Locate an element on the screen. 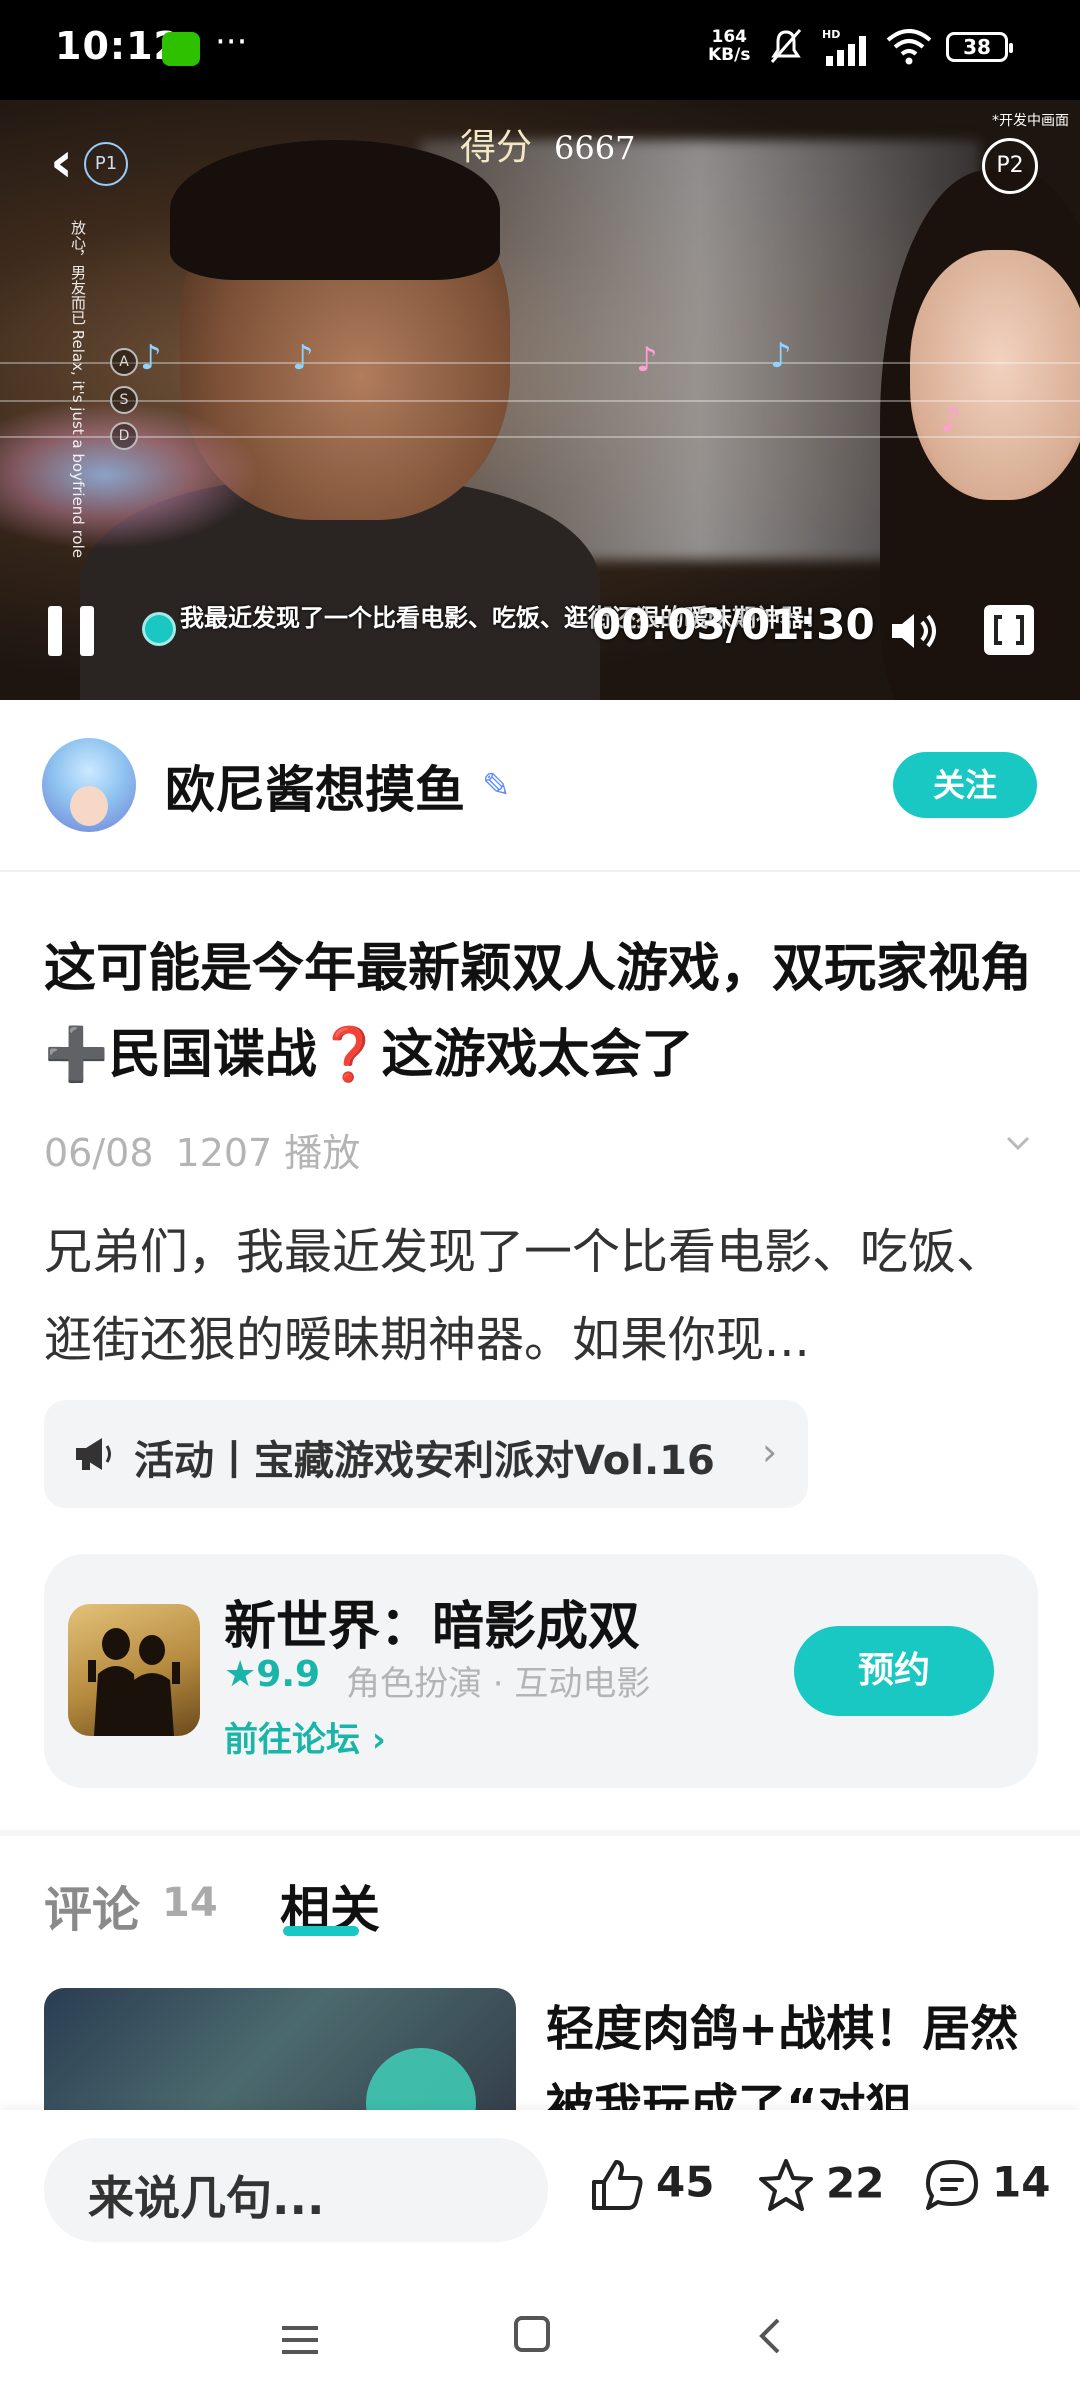 The height and width of the screenshot is (2400, 1080). progress-knob is located at coordinates (159, 629).